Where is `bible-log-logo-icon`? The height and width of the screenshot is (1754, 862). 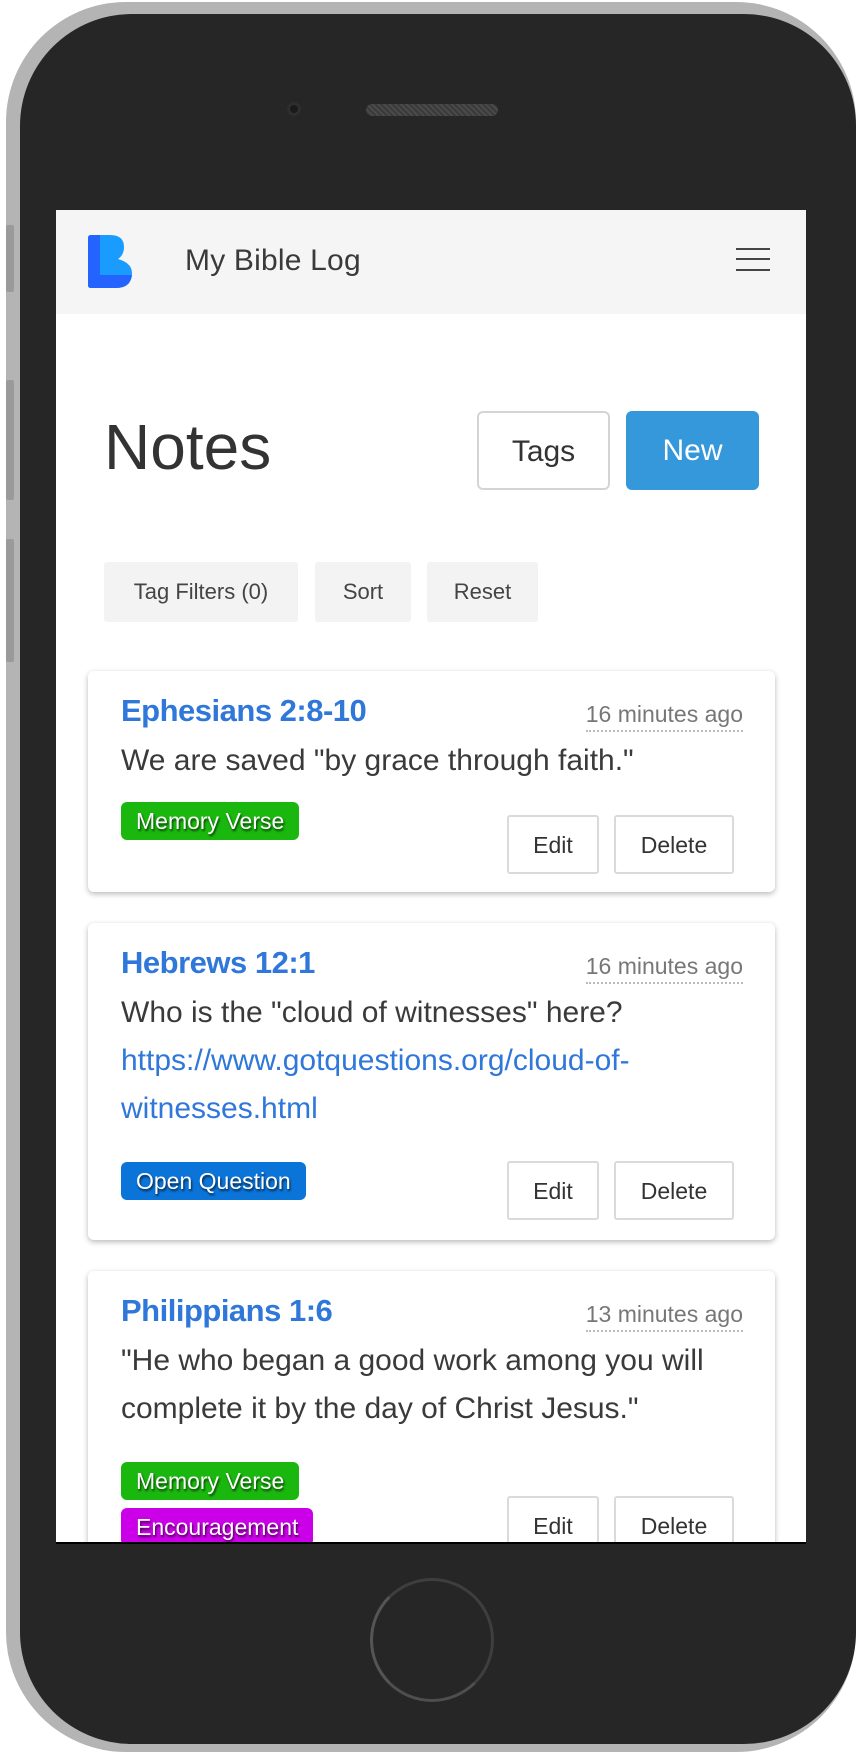
bible-log-logo-icon is located at coordinates (110, 261).